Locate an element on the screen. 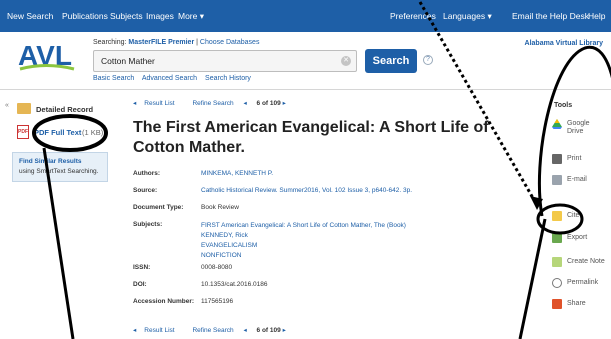 The height and width of the screenshot is (339, 611). tool-label: Cite is located at coordinates (573, 215).